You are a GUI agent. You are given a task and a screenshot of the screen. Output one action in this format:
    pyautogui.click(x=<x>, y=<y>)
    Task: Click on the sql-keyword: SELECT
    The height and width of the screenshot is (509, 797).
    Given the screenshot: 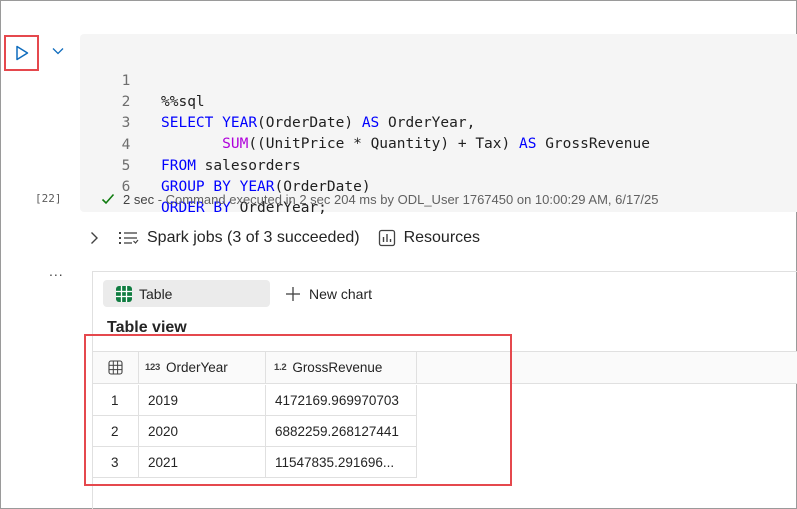 What is the action you would take?
    pyautogui.click(x=187, y=123)
    